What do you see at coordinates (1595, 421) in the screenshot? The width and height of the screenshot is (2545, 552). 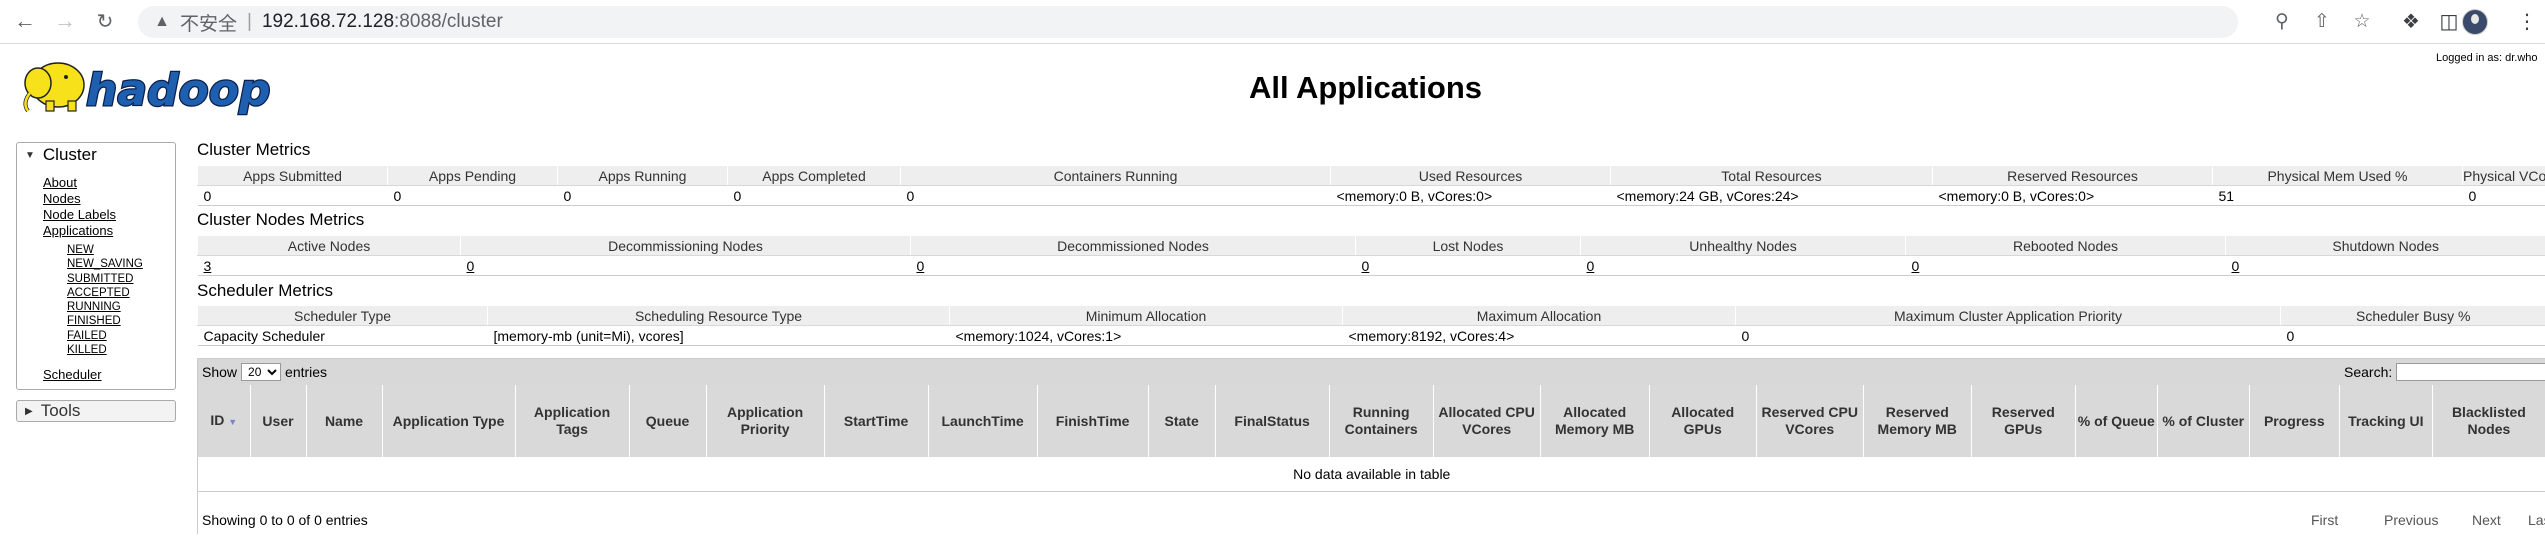 I see `column-allocated-memory-mb: Allocated Memory MB` at bounding box center [1595, 421].